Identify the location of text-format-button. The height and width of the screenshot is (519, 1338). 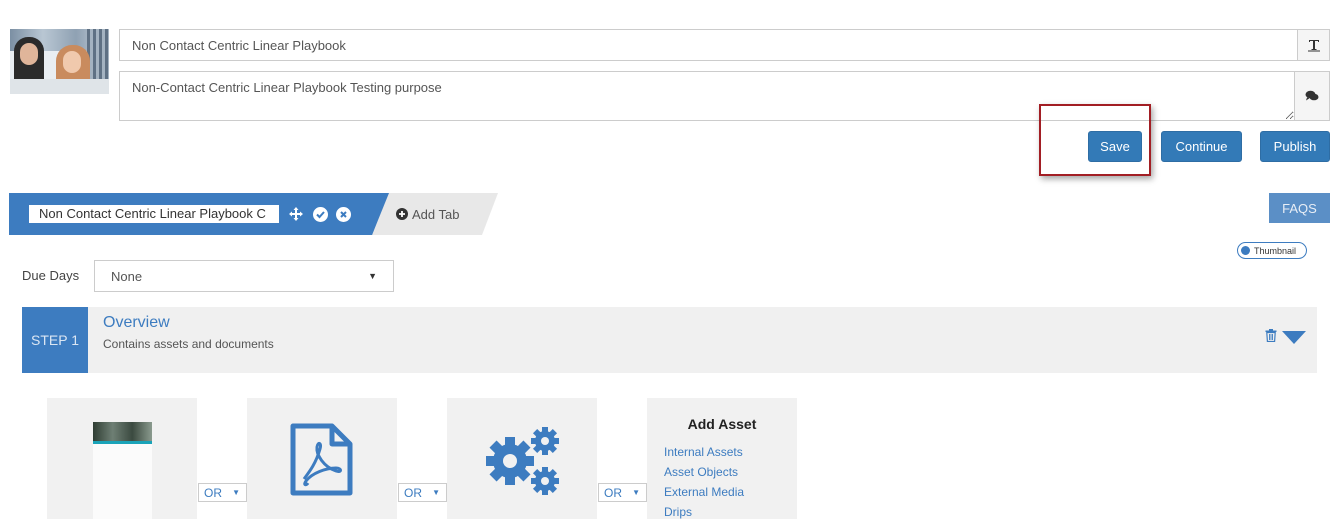
(1313, 45).